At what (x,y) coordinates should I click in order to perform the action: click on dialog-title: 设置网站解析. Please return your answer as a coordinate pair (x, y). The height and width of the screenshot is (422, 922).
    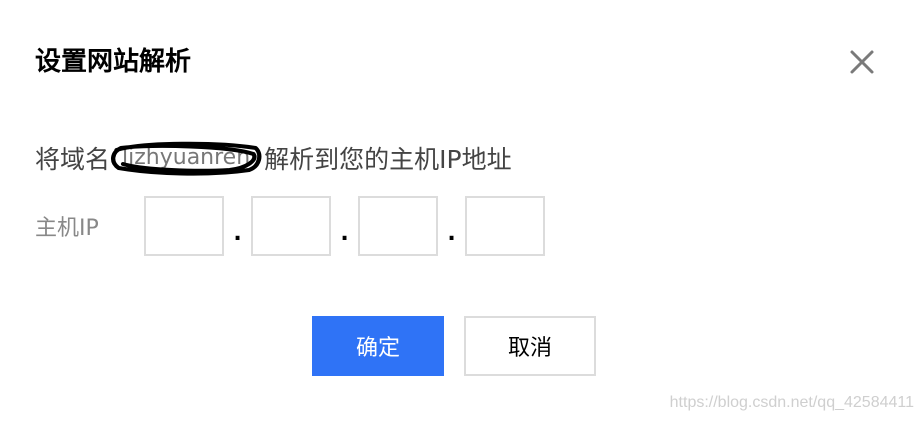
    Looking at the image, I should click on (113, 62).